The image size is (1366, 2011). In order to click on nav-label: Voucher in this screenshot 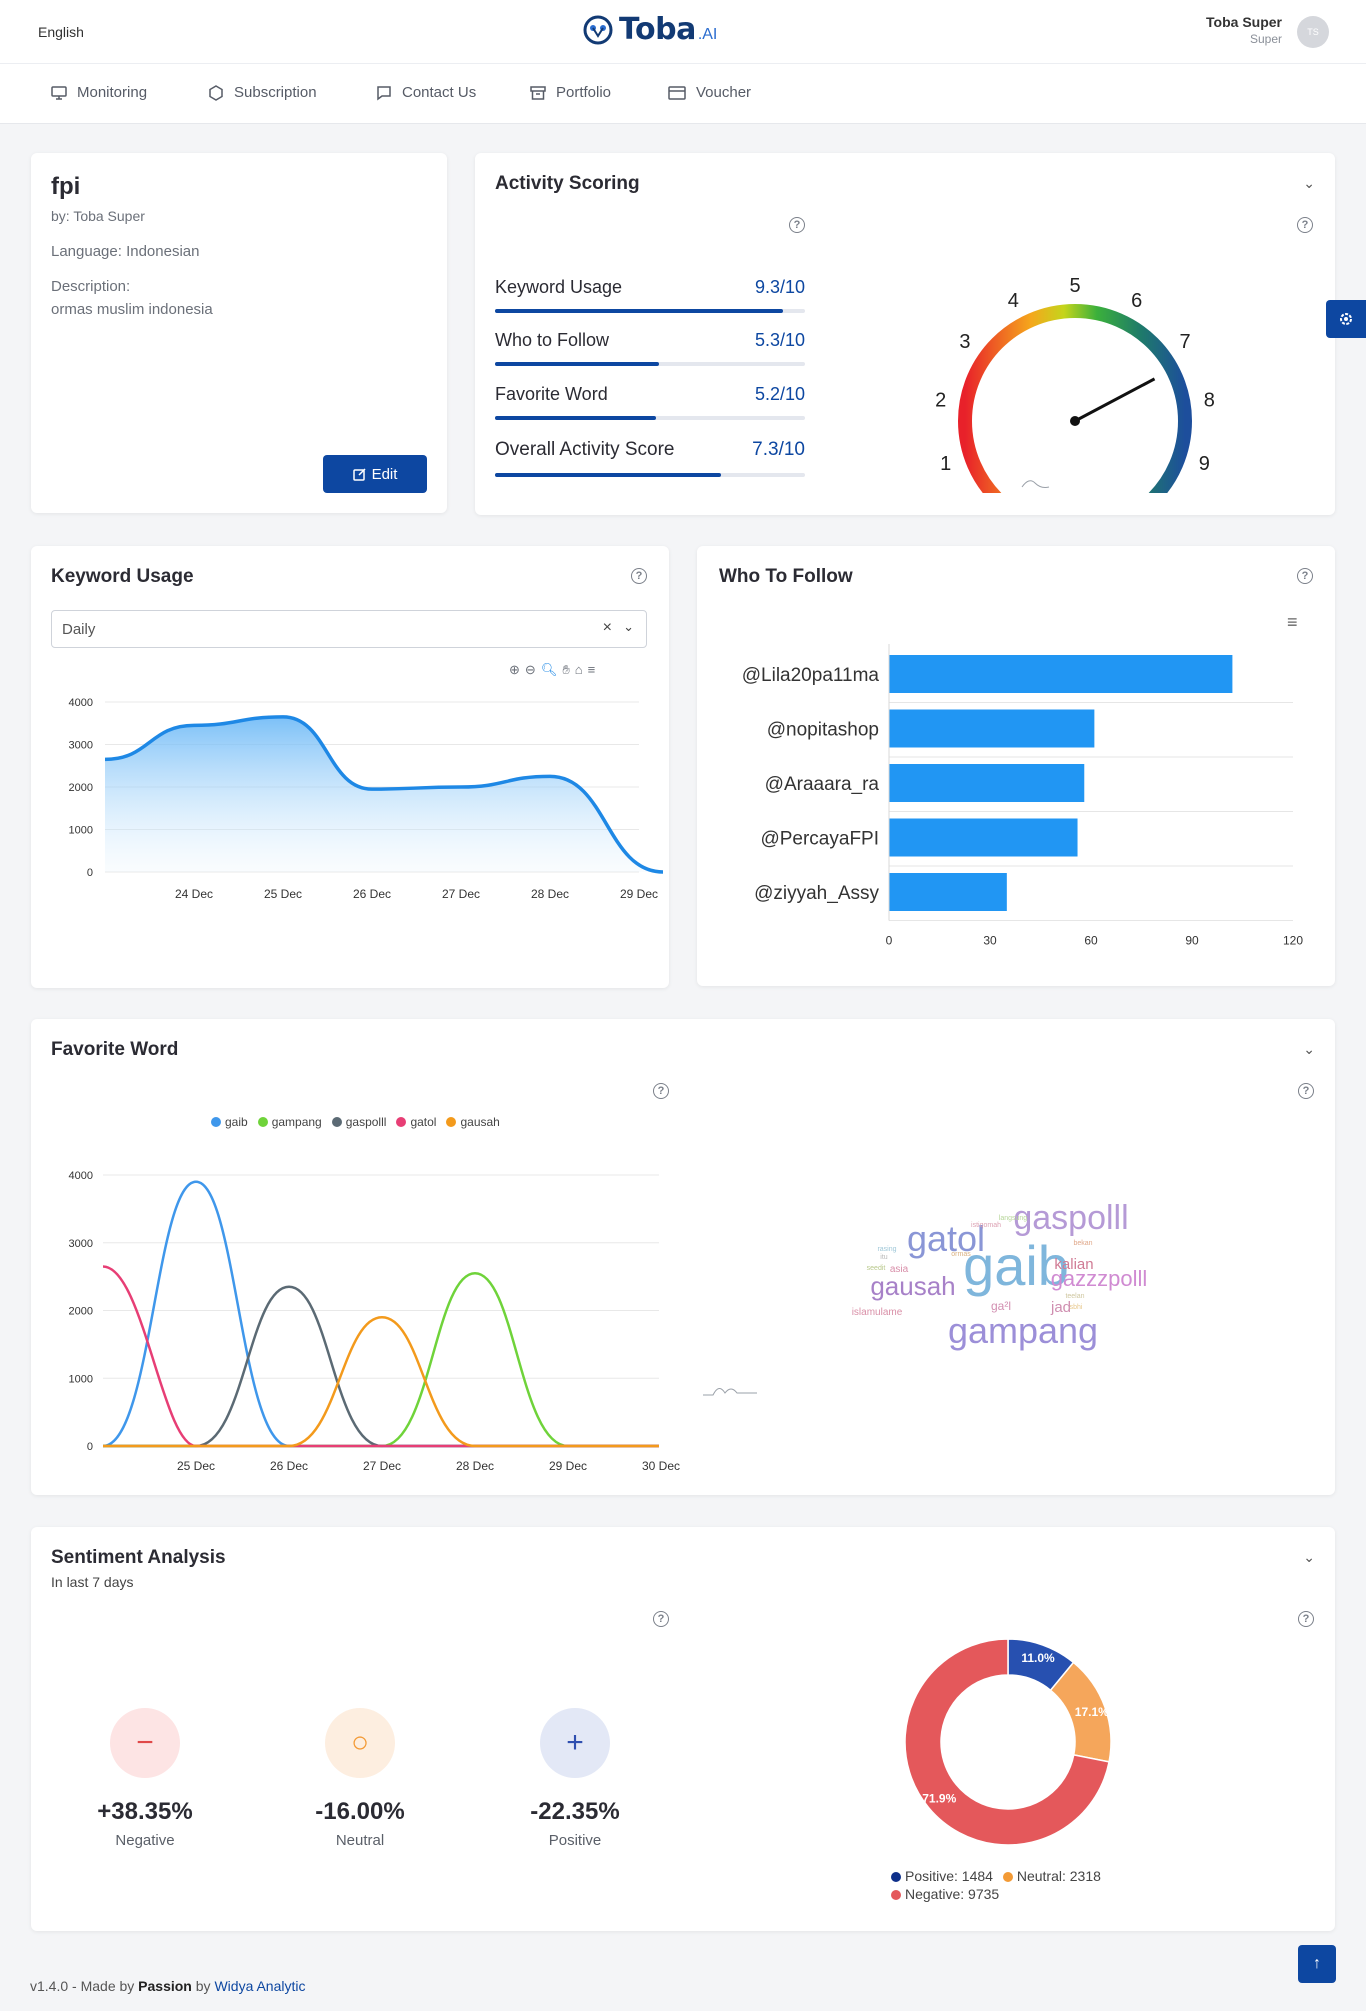, I will do `click(724, 92)`.